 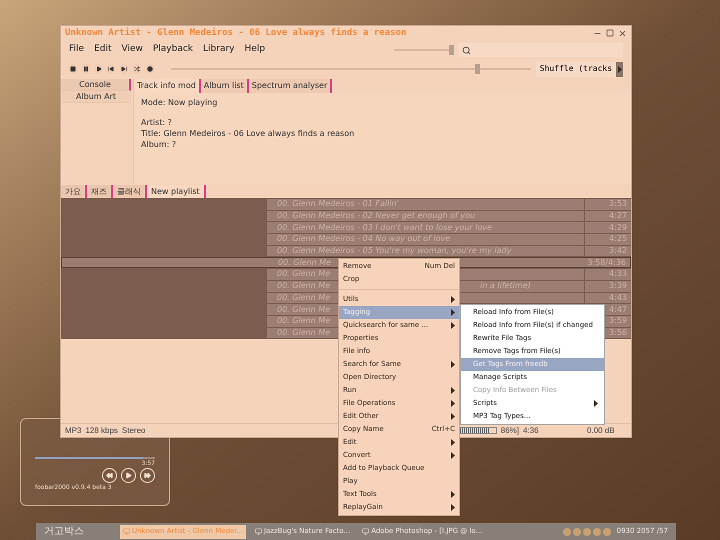 What do you see at coordinates (424, 50) in the screenshot?
I see `volume-slider` at bounding box center [424, 50].